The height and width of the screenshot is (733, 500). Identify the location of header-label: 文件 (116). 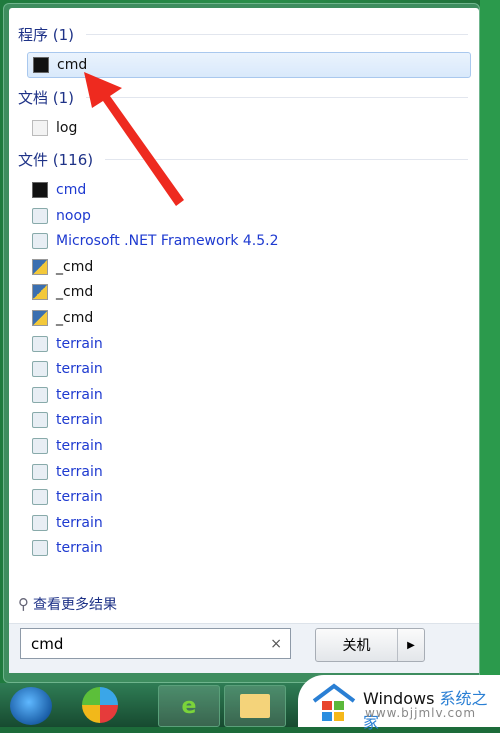
(56, 160).